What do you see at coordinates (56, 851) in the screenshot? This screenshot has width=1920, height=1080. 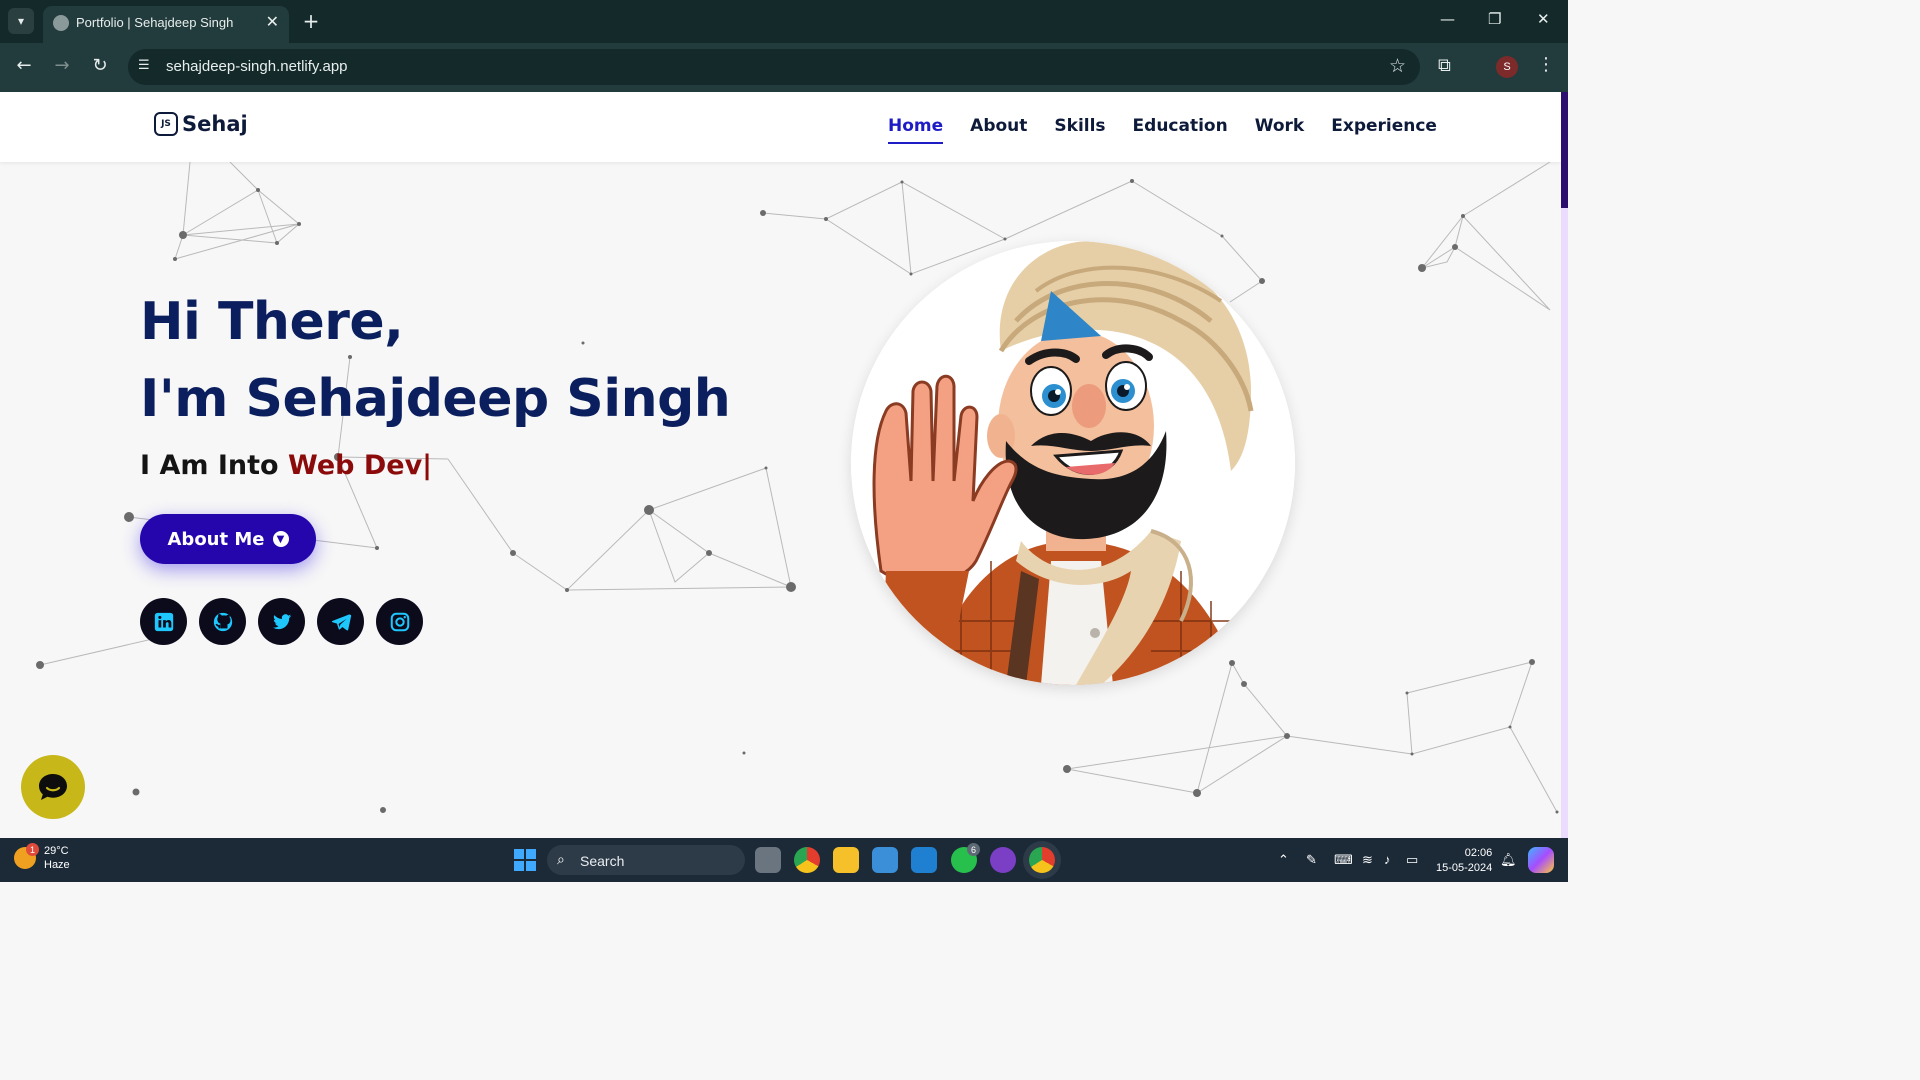 I see `weather-temp: 29°C` at bounding box center [56, 851].